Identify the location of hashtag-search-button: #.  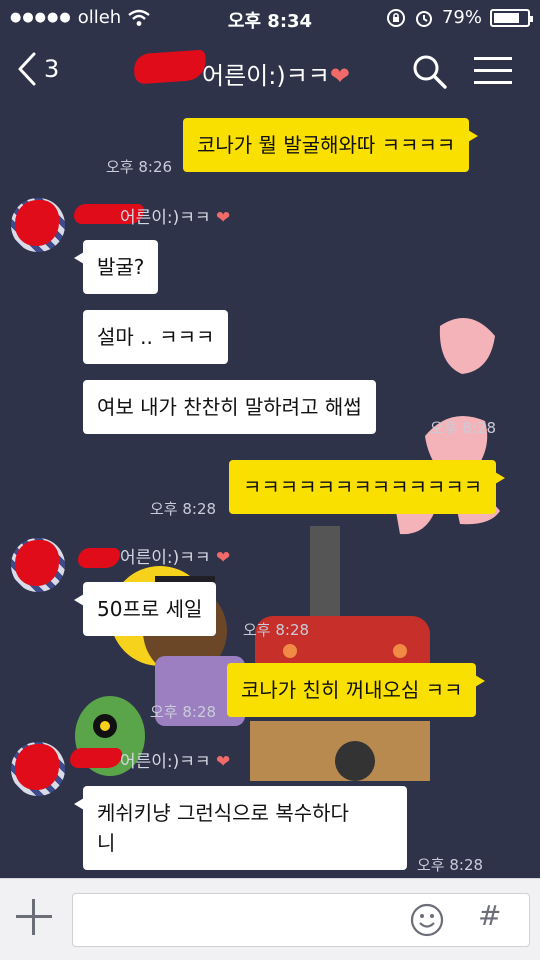
(489, 915).